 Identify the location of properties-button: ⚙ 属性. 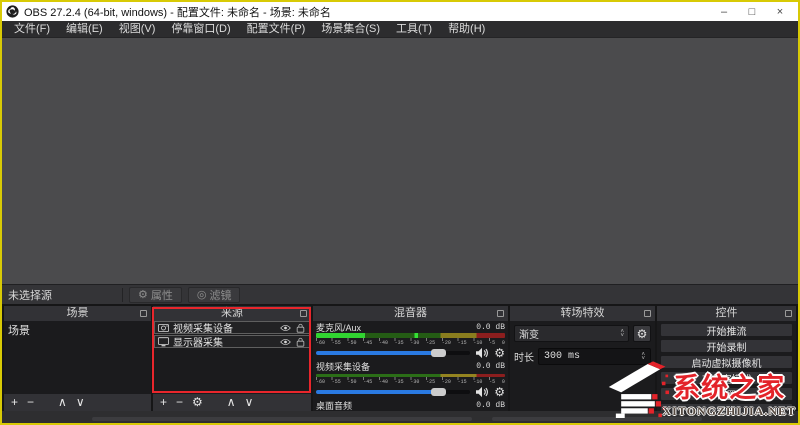
(155, 294).